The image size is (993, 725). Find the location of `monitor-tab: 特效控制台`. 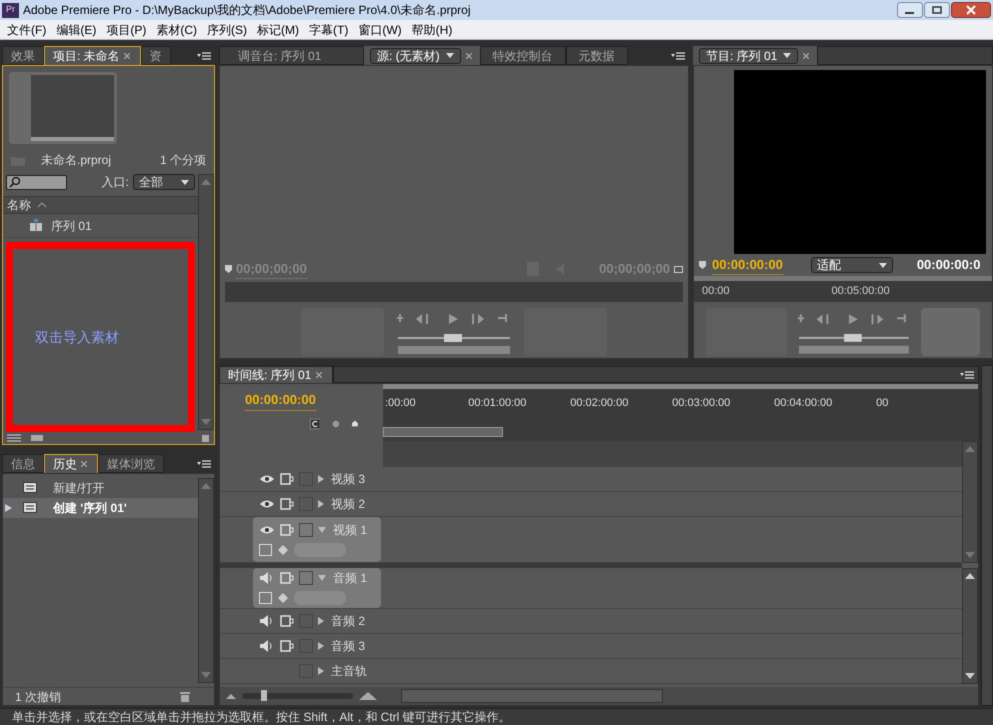

monitor-tab: 特效控制台 is located at coordinates (523, 55).